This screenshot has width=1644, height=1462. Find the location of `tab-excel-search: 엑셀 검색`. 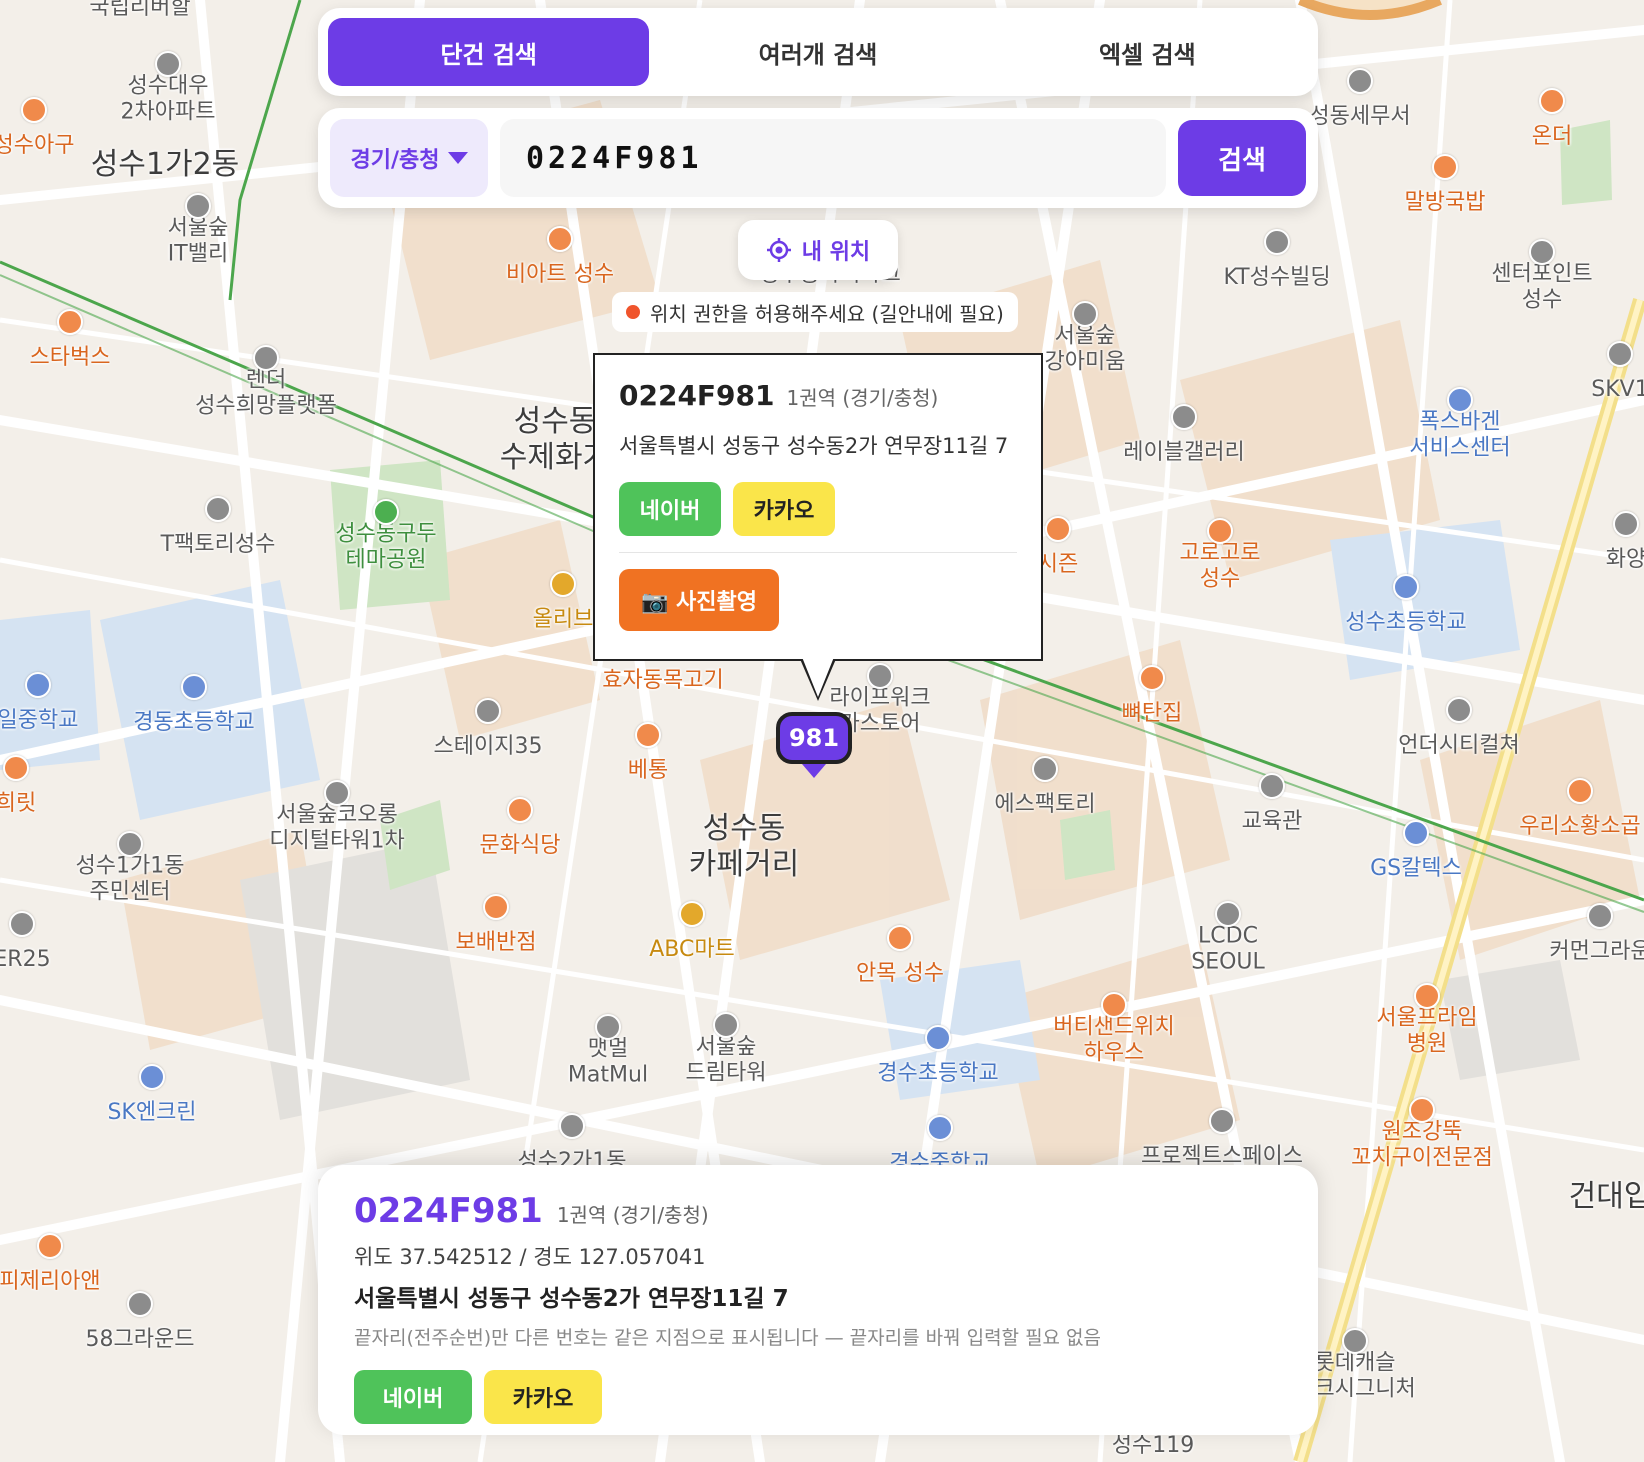

tab-excel-search: 엑셀 검색 is located at coordinates (1147, 52).